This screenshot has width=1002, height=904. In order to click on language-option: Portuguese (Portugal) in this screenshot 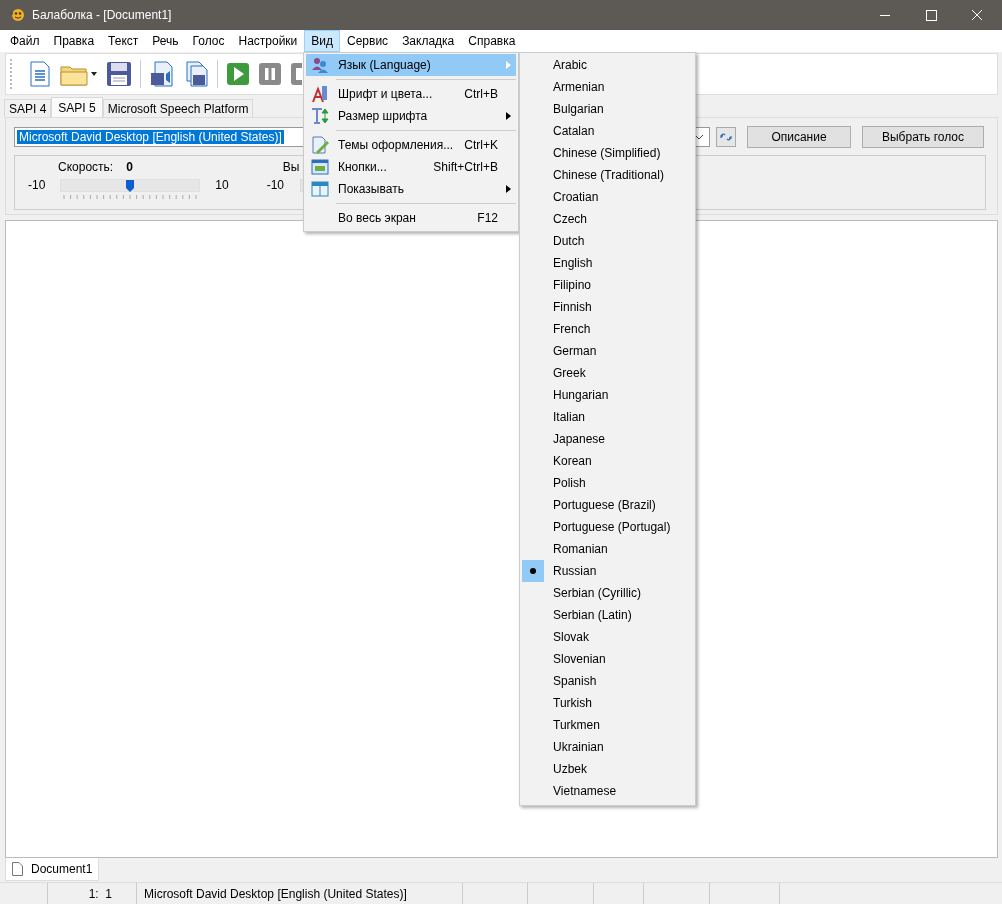, I will do `click(607, 527)`.